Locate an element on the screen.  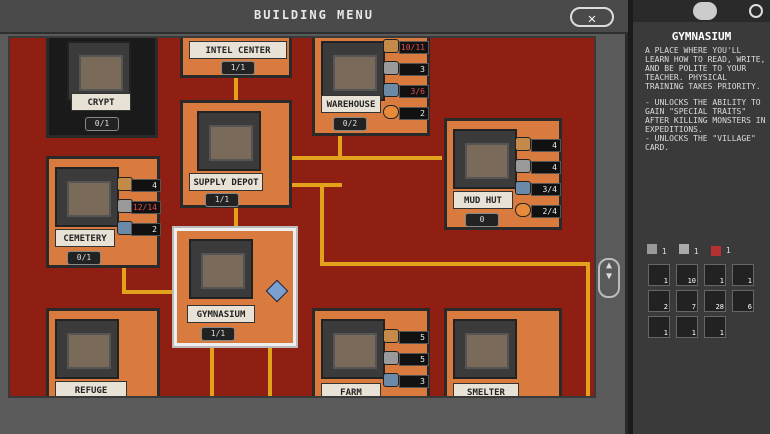
tag-tools: 1 is located at coordinates (689, 251).